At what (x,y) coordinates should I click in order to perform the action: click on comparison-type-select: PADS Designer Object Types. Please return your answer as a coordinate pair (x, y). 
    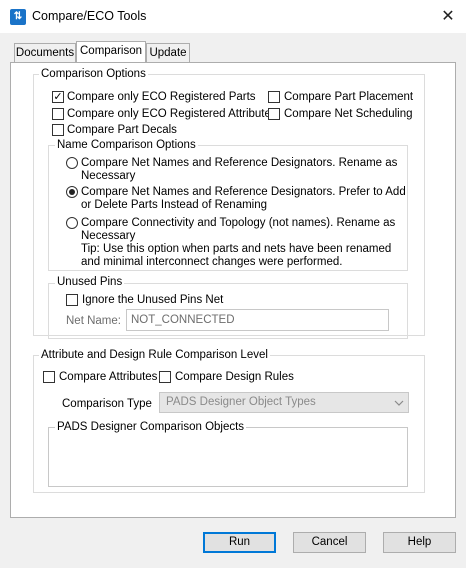
    Looking at the image, I should click on (284, 402).